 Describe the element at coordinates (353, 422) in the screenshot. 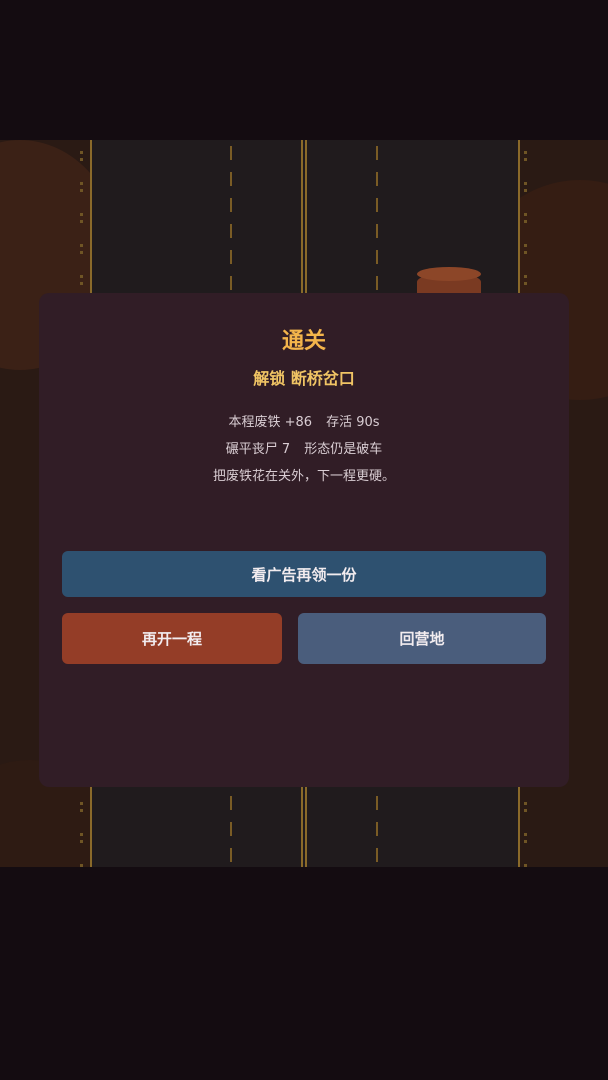

I see `survive-time: 存活 90s` at that location.